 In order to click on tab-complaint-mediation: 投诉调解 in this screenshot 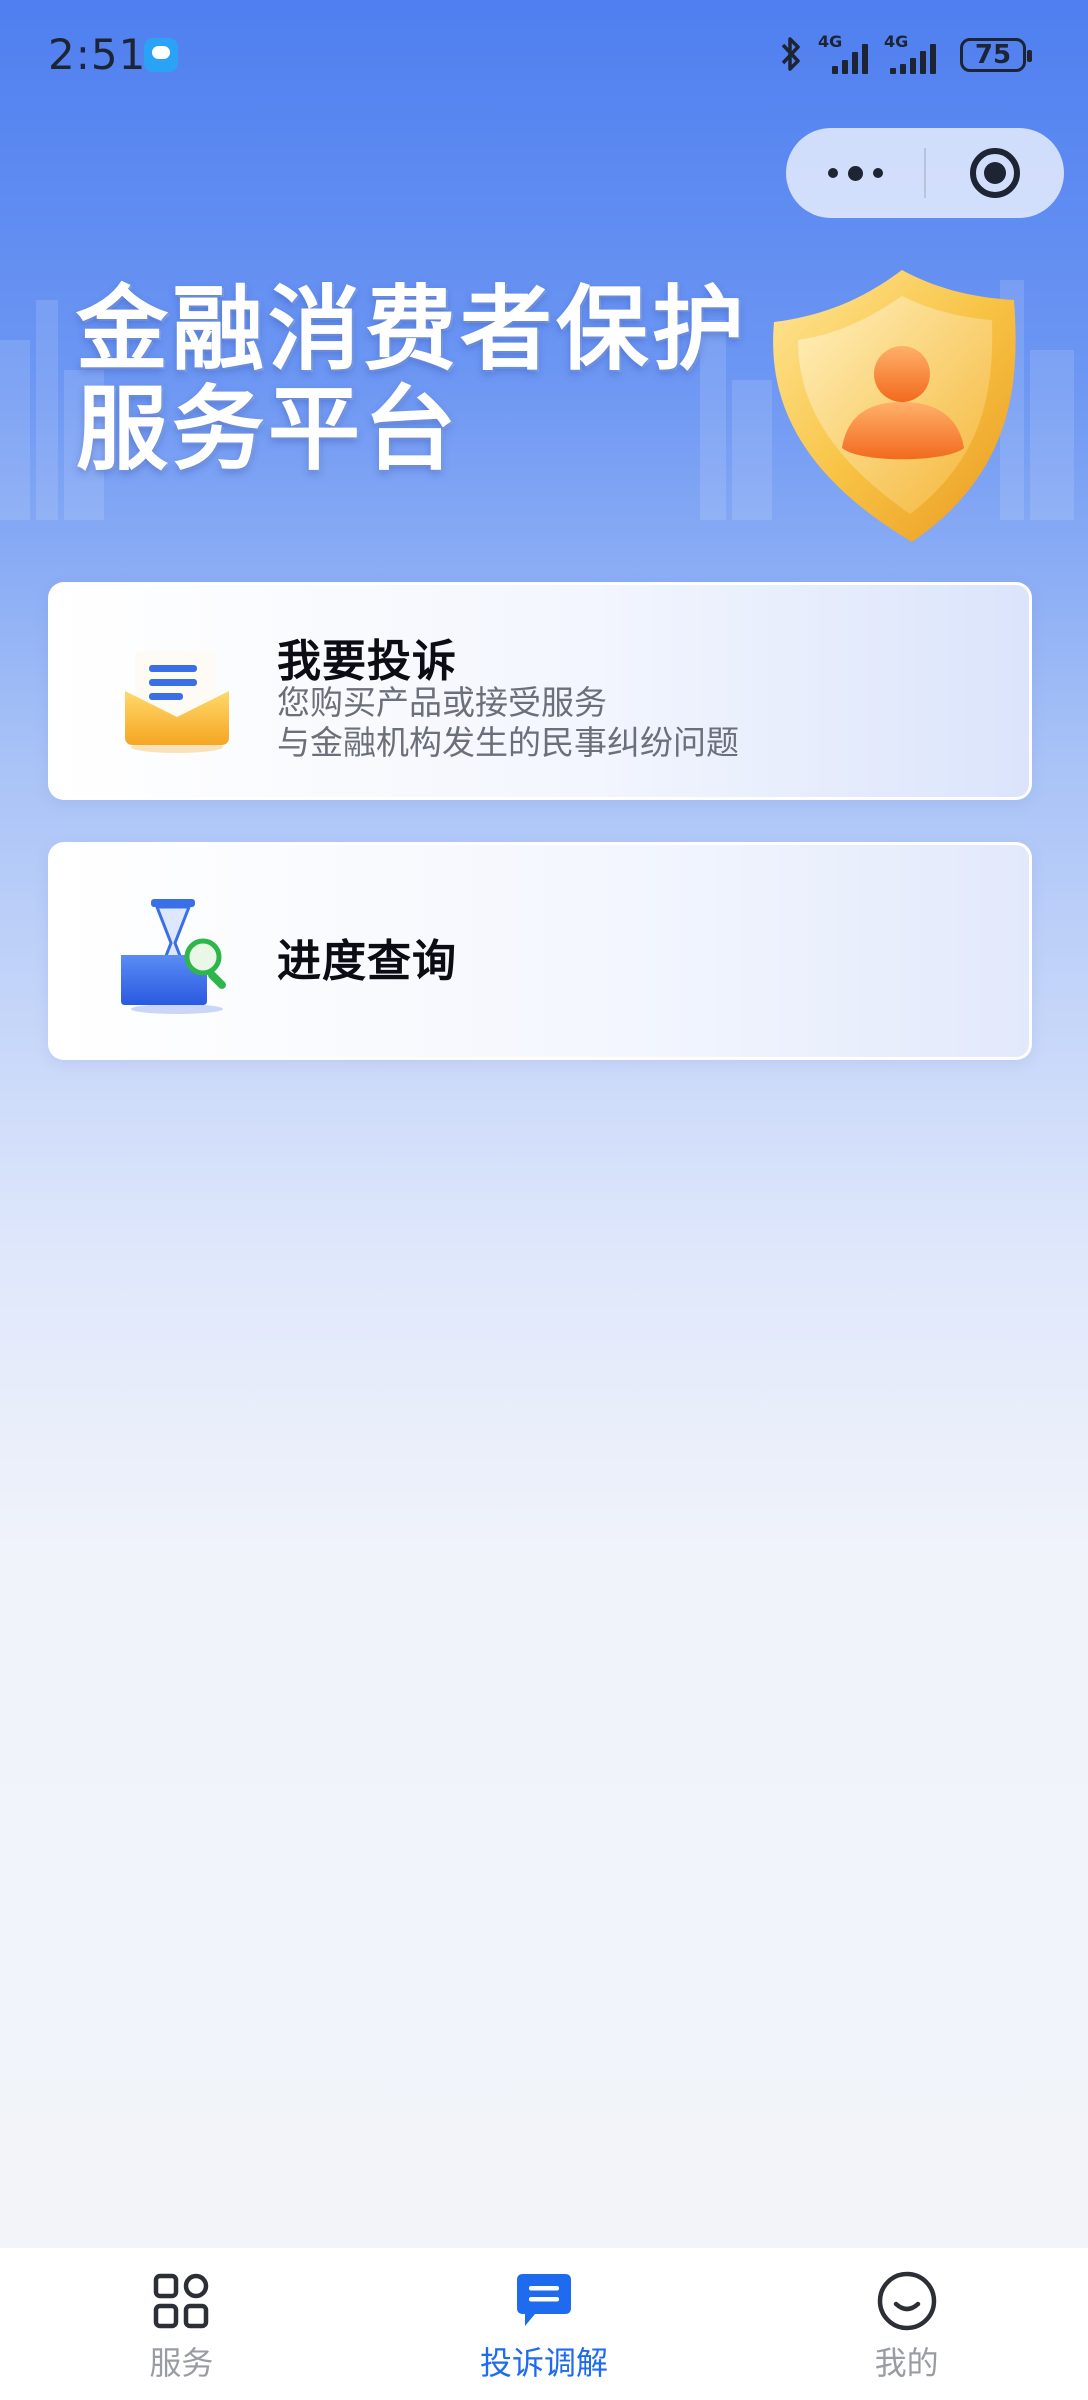, I will do `click(544, 2324)`.